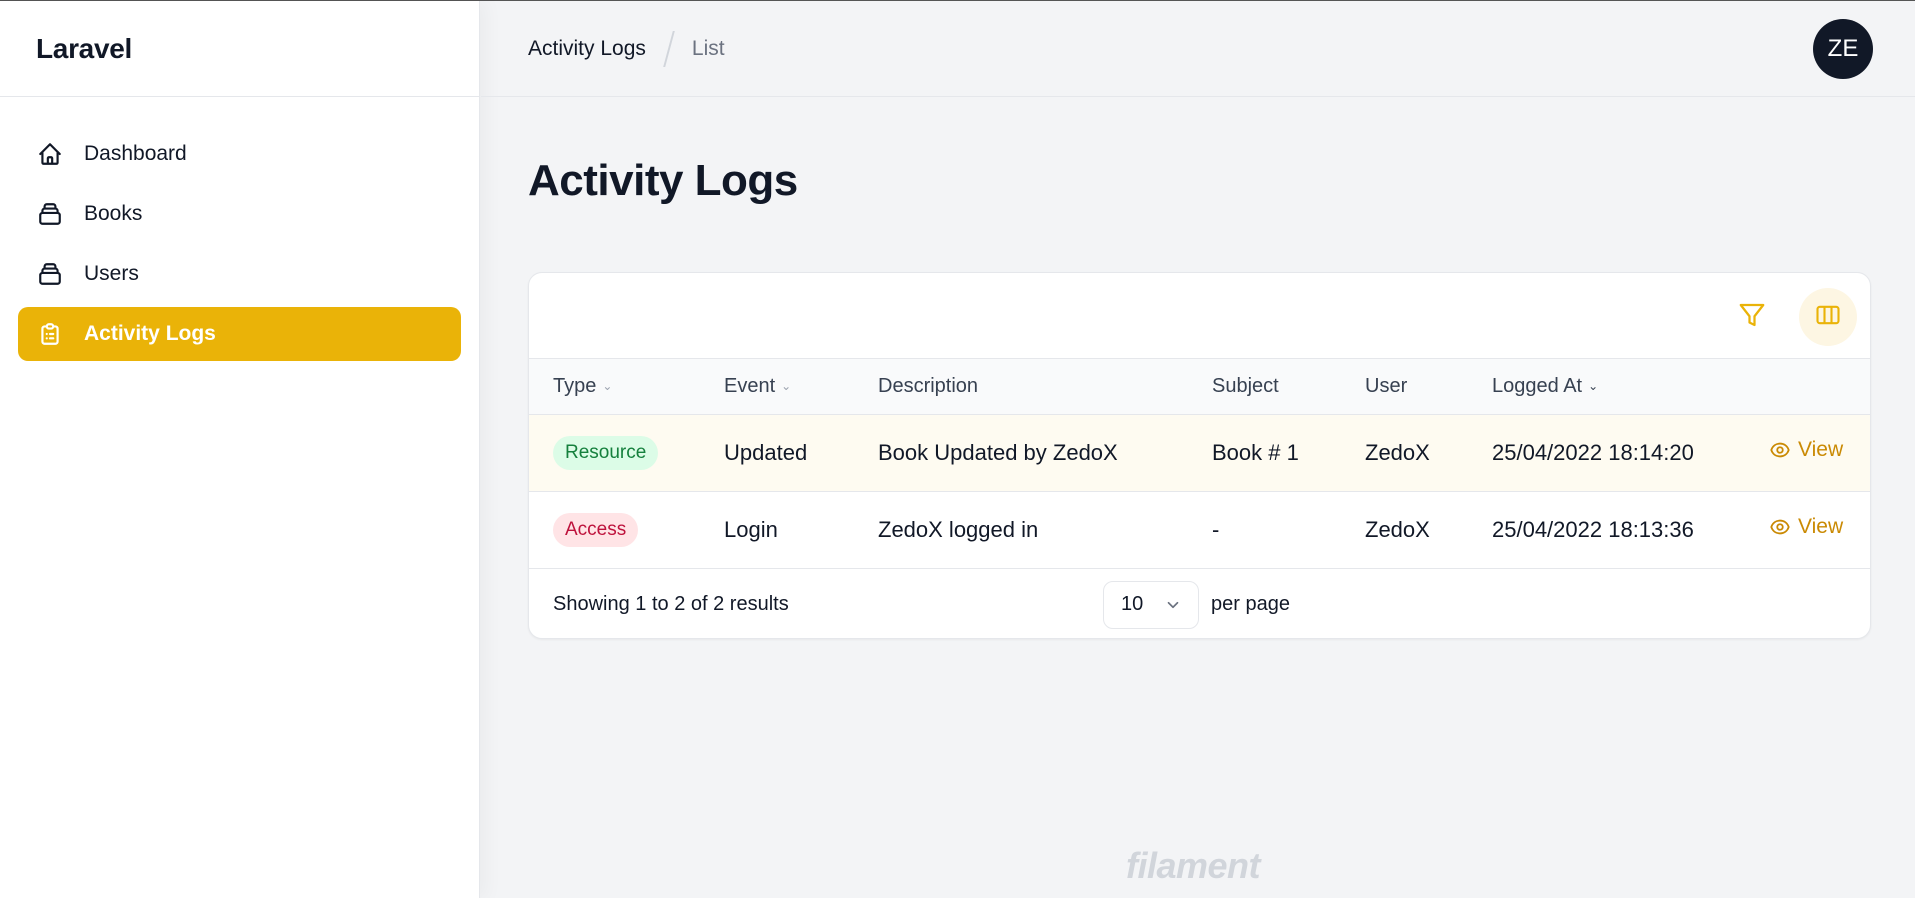  Describe the element at coordinates (150, 333) in the screenshot. I see `sidebar-item-label: Activity Logs` at that location.